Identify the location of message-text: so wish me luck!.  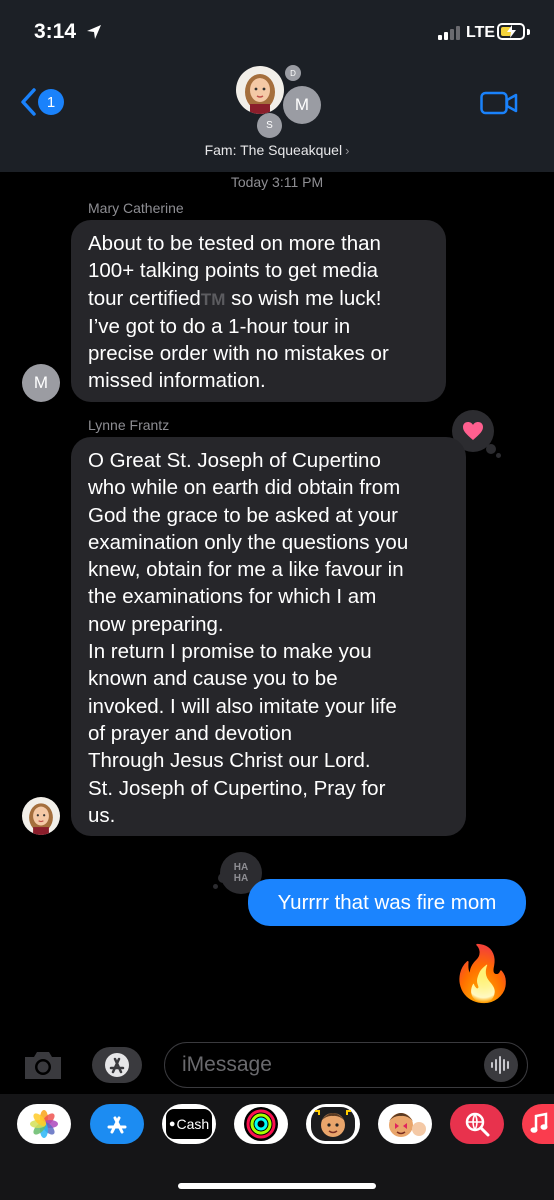
(306, 298).